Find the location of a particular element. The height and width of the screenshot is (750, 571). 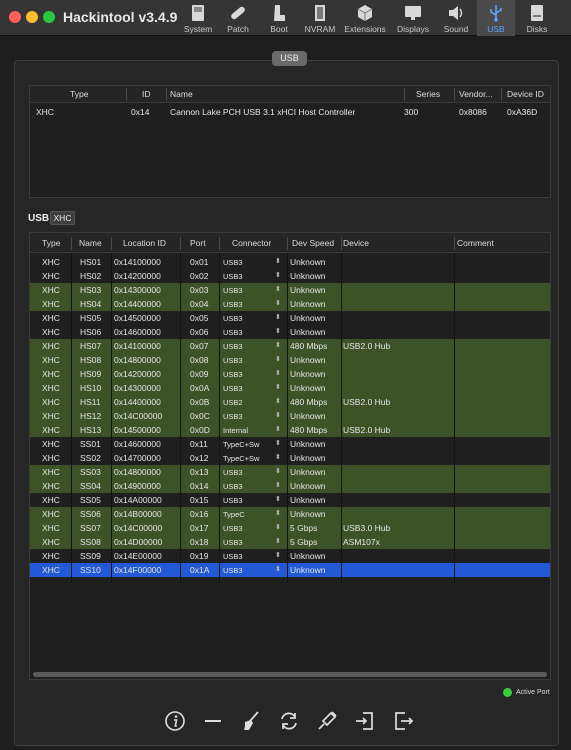

injector-icon is located at coordinates (327, 721).